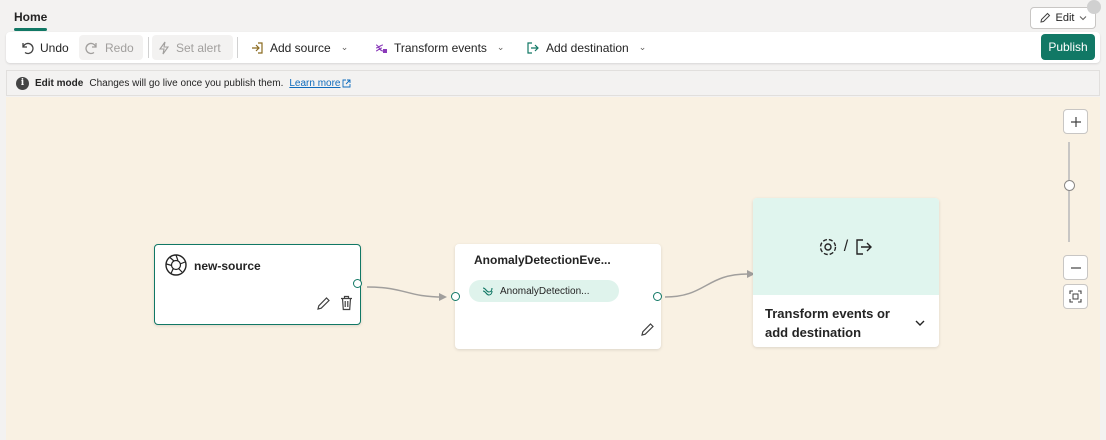 This screenshot has height=440, width=1106. Describe the element at coordinates (1069, 192) in the screenshot. I see `zoom-slider-track` at that location.